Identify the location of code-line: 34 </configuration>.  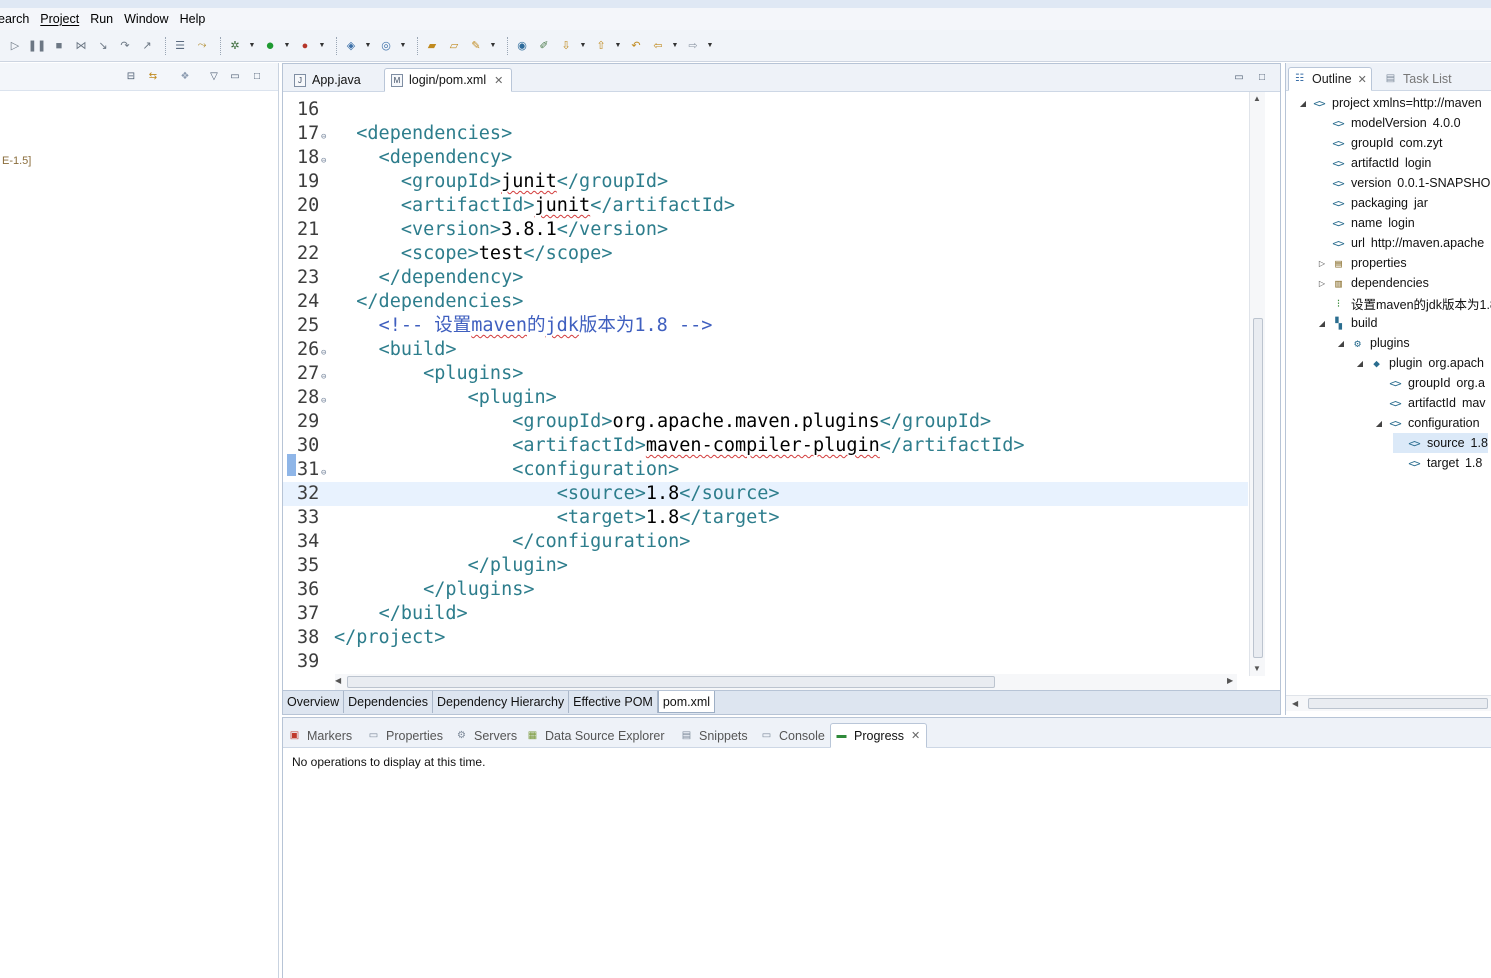
(765, 542).